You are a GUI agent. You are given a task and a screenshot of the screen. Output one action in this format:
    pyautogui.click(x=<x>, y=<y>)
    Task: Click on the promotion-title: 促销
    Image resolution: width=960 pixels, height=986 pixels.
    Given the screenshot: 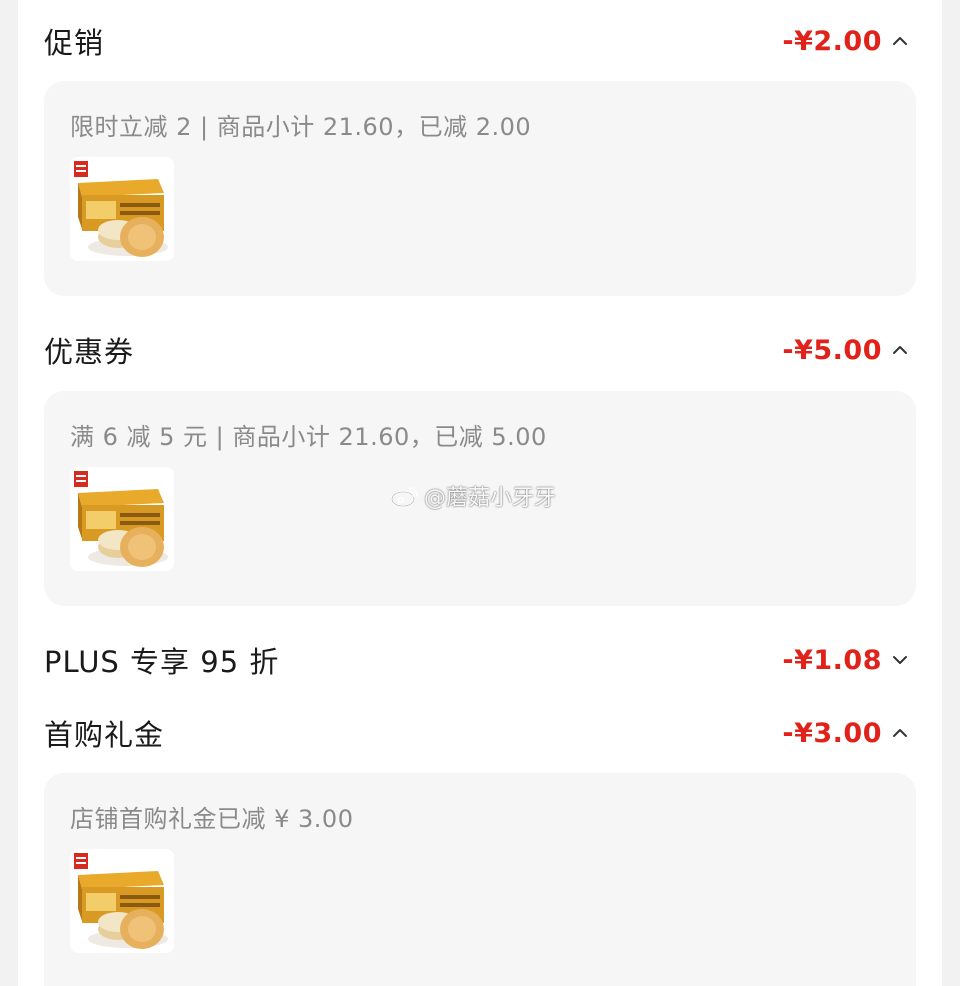 What is the action you would take?
    pyautogui.click(x=74, y=43)
    